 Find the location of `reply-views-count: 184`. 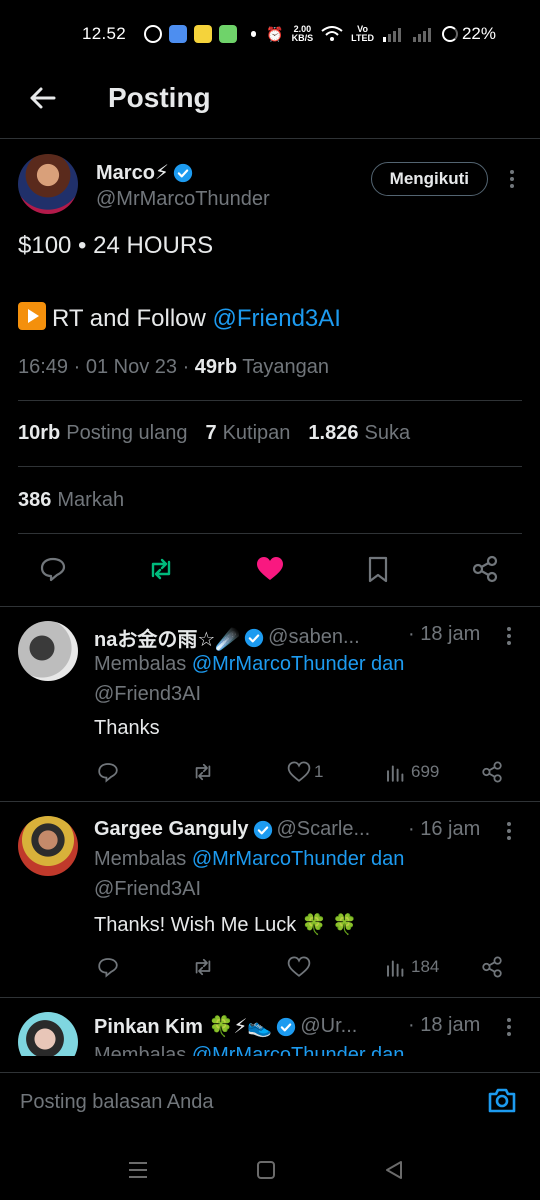

reply-views-count: 184 is located at coordinates (425, 966).